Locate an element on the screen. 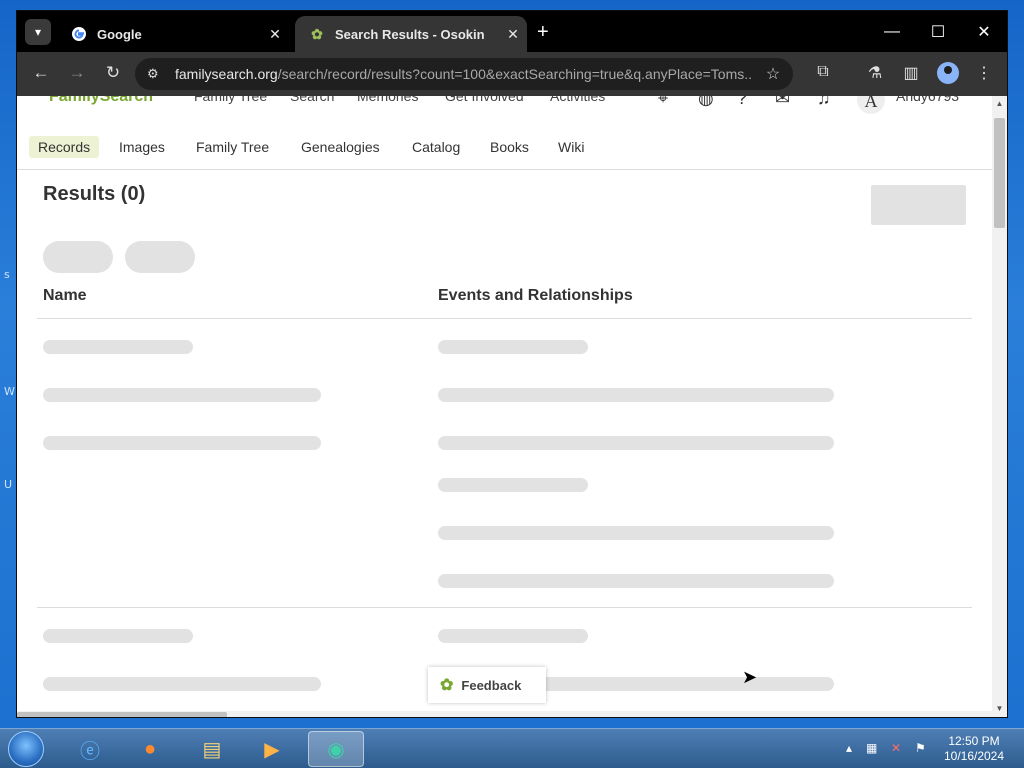 The image size is (1024, 768). internet-explorer-icon: ⓔ is located at coordinates (90, 749).